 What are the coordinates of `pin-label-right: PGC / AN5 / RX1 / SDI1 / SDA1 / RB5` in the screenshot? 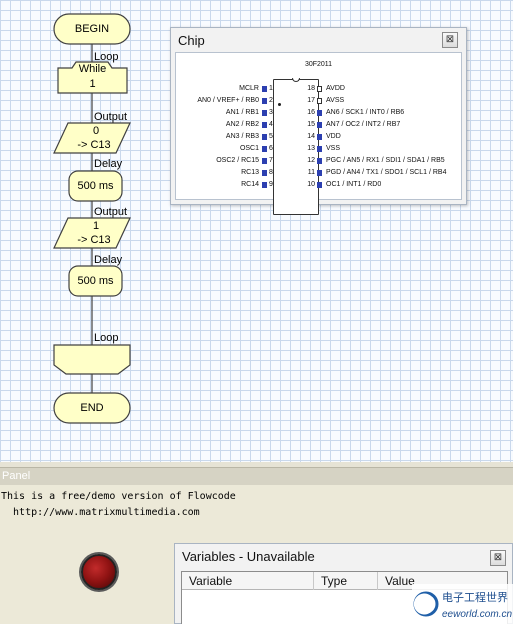 It's located at (385, 160).